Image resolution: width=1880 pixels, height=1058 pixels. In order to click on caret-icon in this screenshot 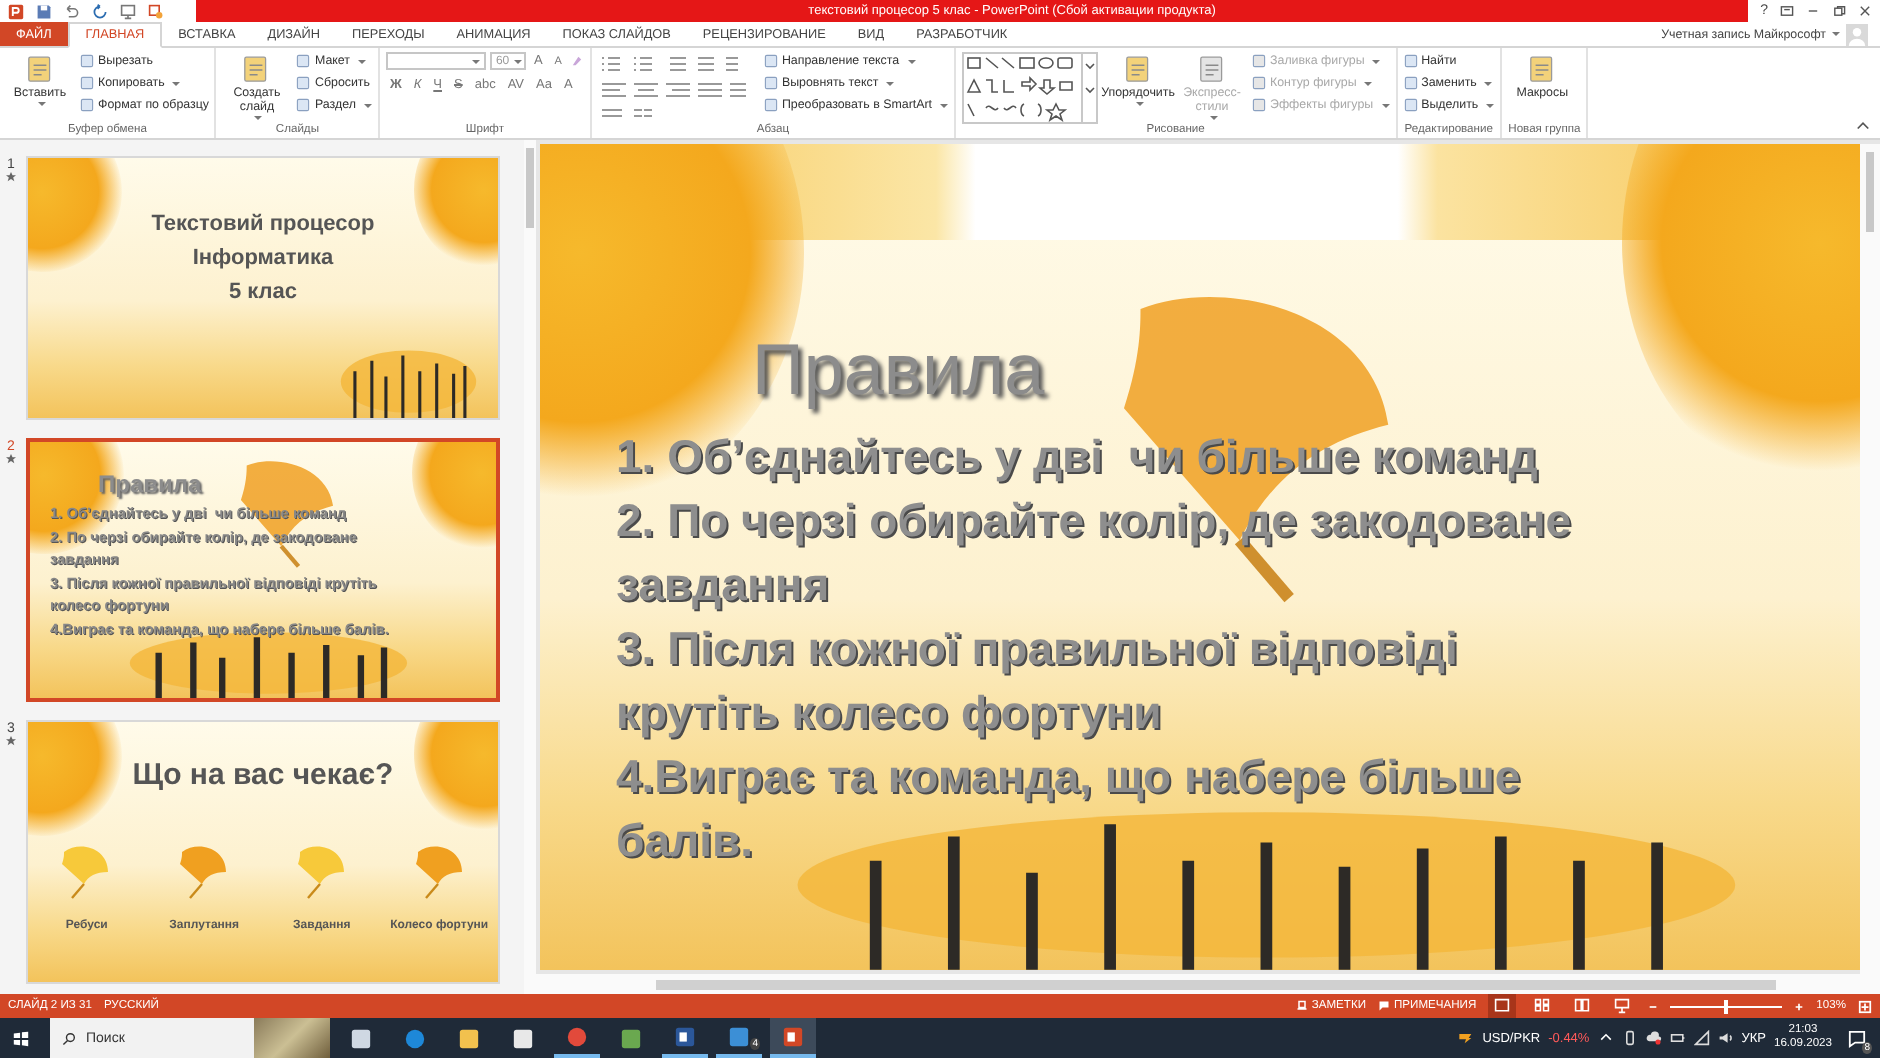, I will do `click(1836, 34)`.